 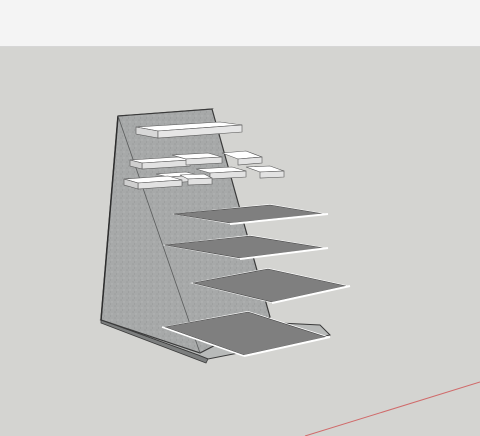 What do you see at coordinates (240, 23) in the screenshot?
I see `toolbar-strip` at bounding box center [240, 23].